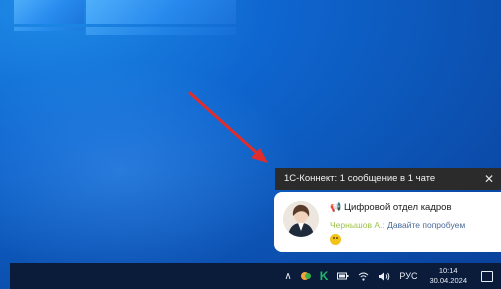  I want to click on message-text: Давайте попробуем, so click(425, 225).